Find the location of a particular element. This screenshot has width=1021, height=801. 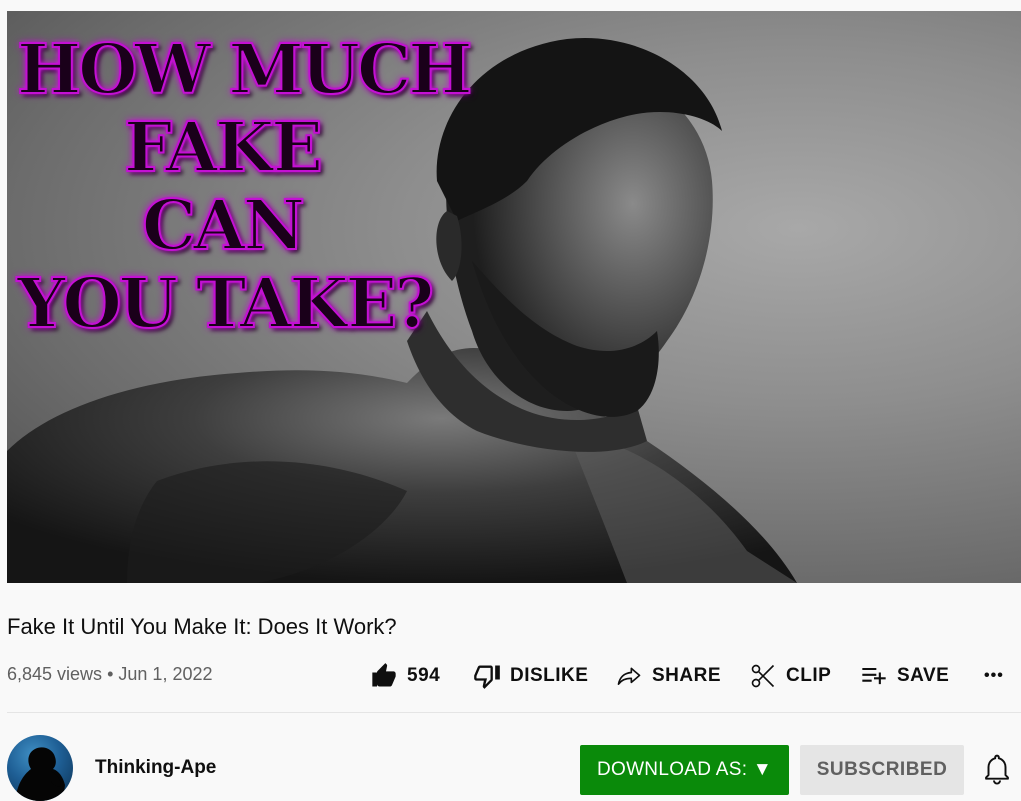

thumbs-up-icon is located at coordinates (384, 675).